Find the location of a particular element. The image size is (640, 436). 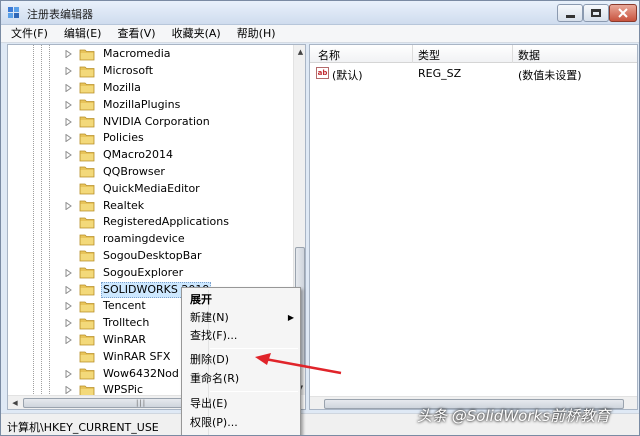

menu-export: 导出(E) is located at coordinates (245, 403).